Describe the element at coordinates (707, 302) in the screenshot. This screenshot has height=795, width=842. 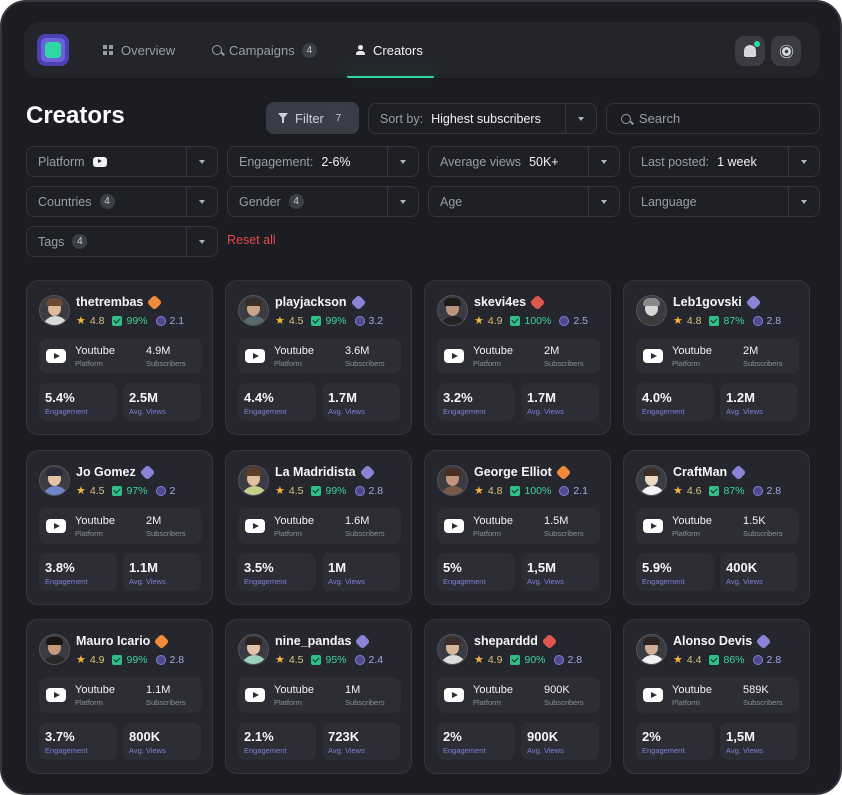
I see `creator-name: Leb1govski` at that location.